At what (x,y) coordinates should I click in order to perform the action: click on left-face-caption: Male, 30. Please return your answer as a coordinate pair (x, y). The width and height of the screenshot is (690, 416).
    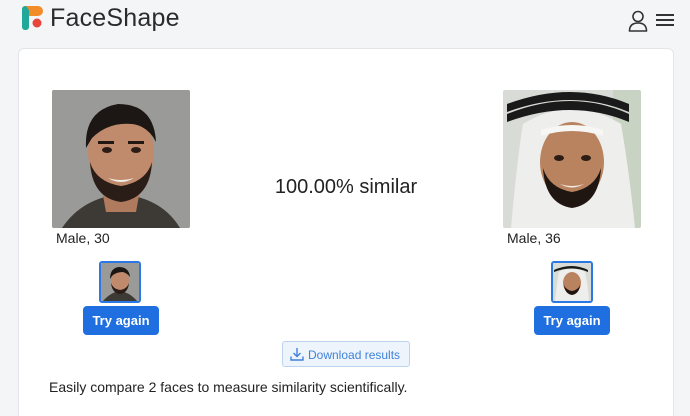
    Looking at the image, I should click on (83, 238).